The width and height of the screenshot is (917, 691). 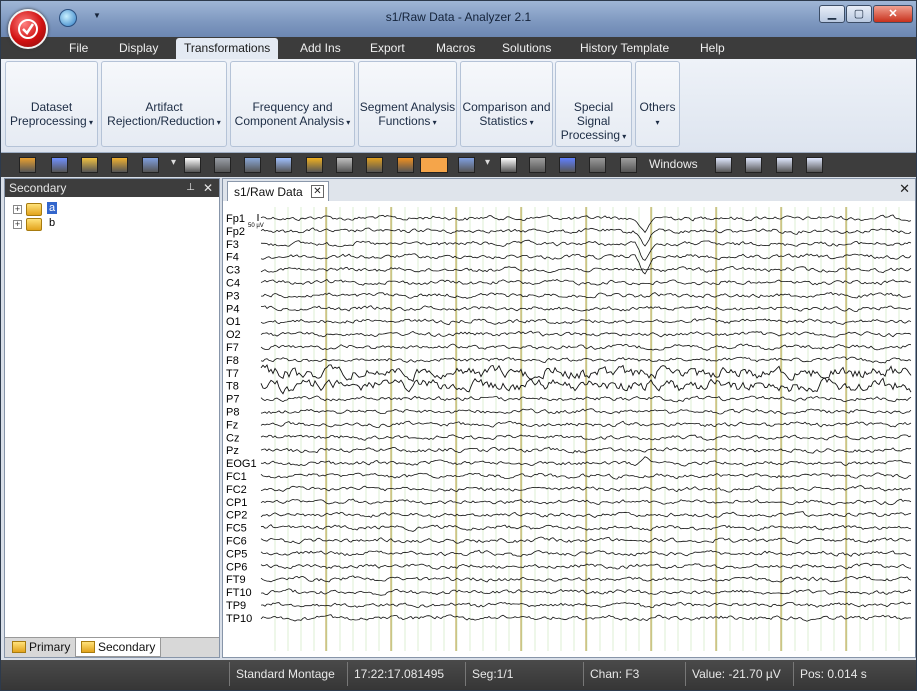 I want to click on tab-label: Primary, so click(x=50, y=647).